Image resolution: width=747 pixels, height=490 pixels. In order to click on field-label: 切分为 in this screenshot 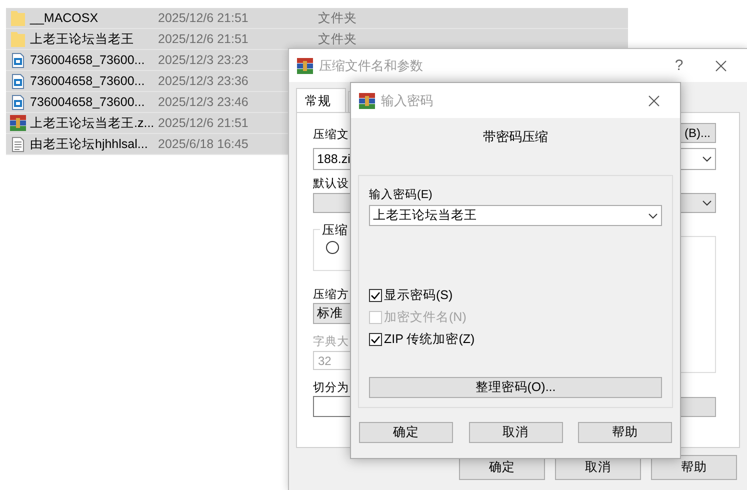, I will do `click(331, 387)`.